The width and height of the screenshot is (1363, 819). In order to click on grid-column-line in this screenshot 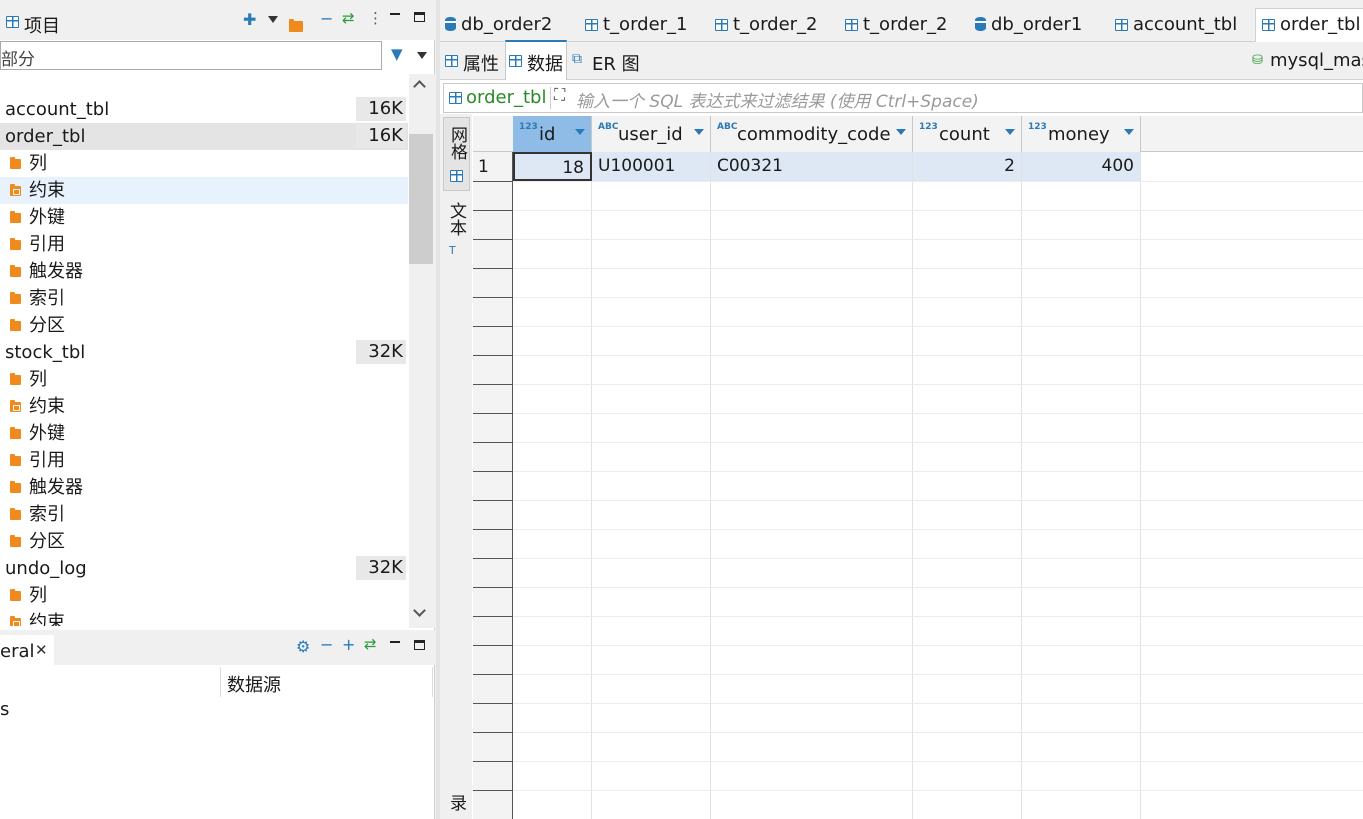, I will do `click(591, 485)`.